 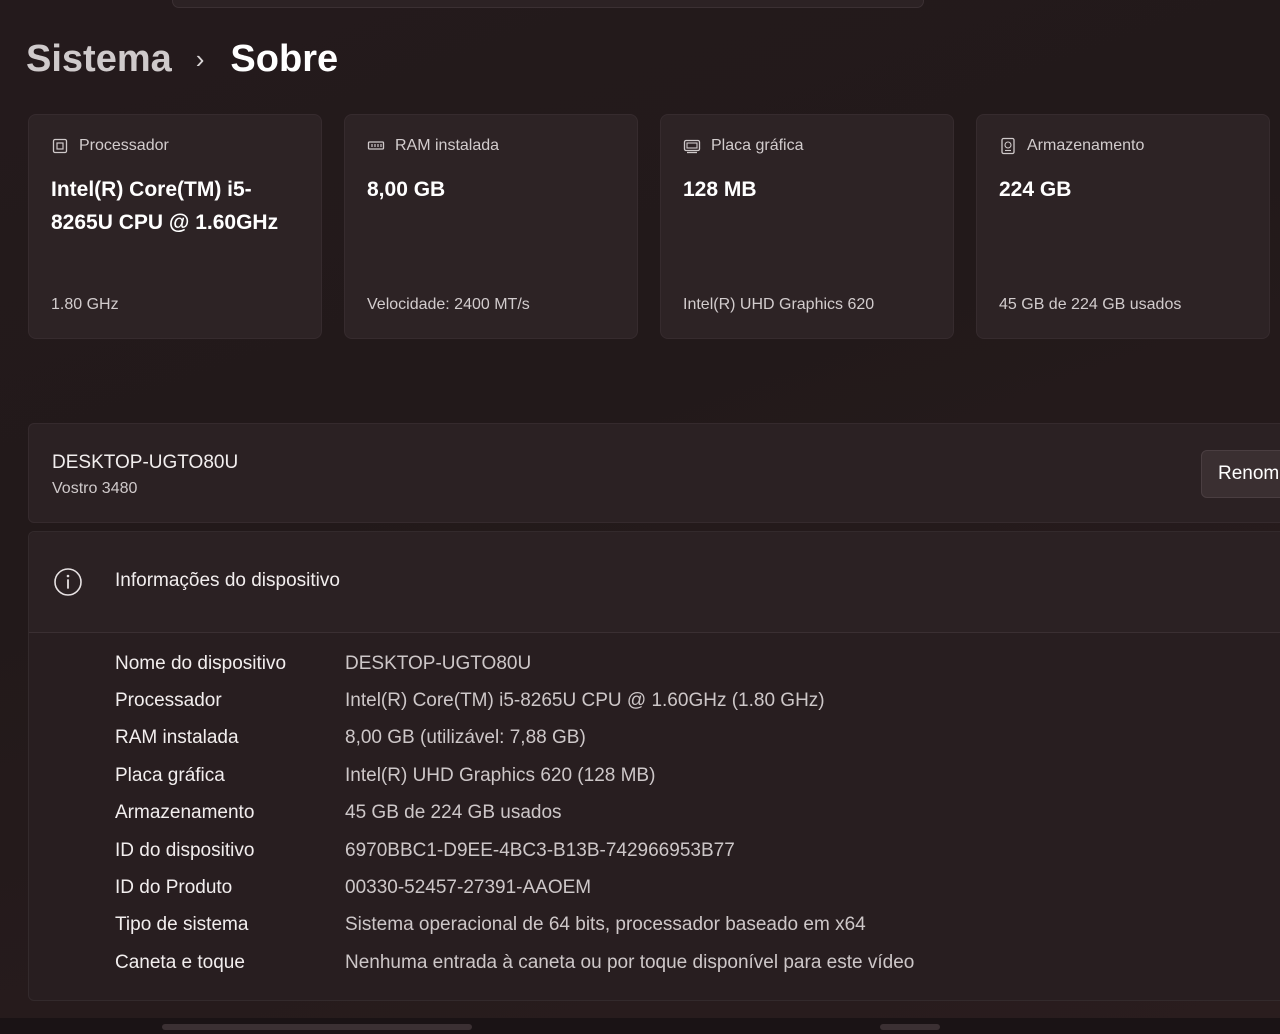 What do you see at coordinates (227, 580) in the screenshot?
I see `device-info-title: Informações do dispositivo` at bounding box center [227, 580].